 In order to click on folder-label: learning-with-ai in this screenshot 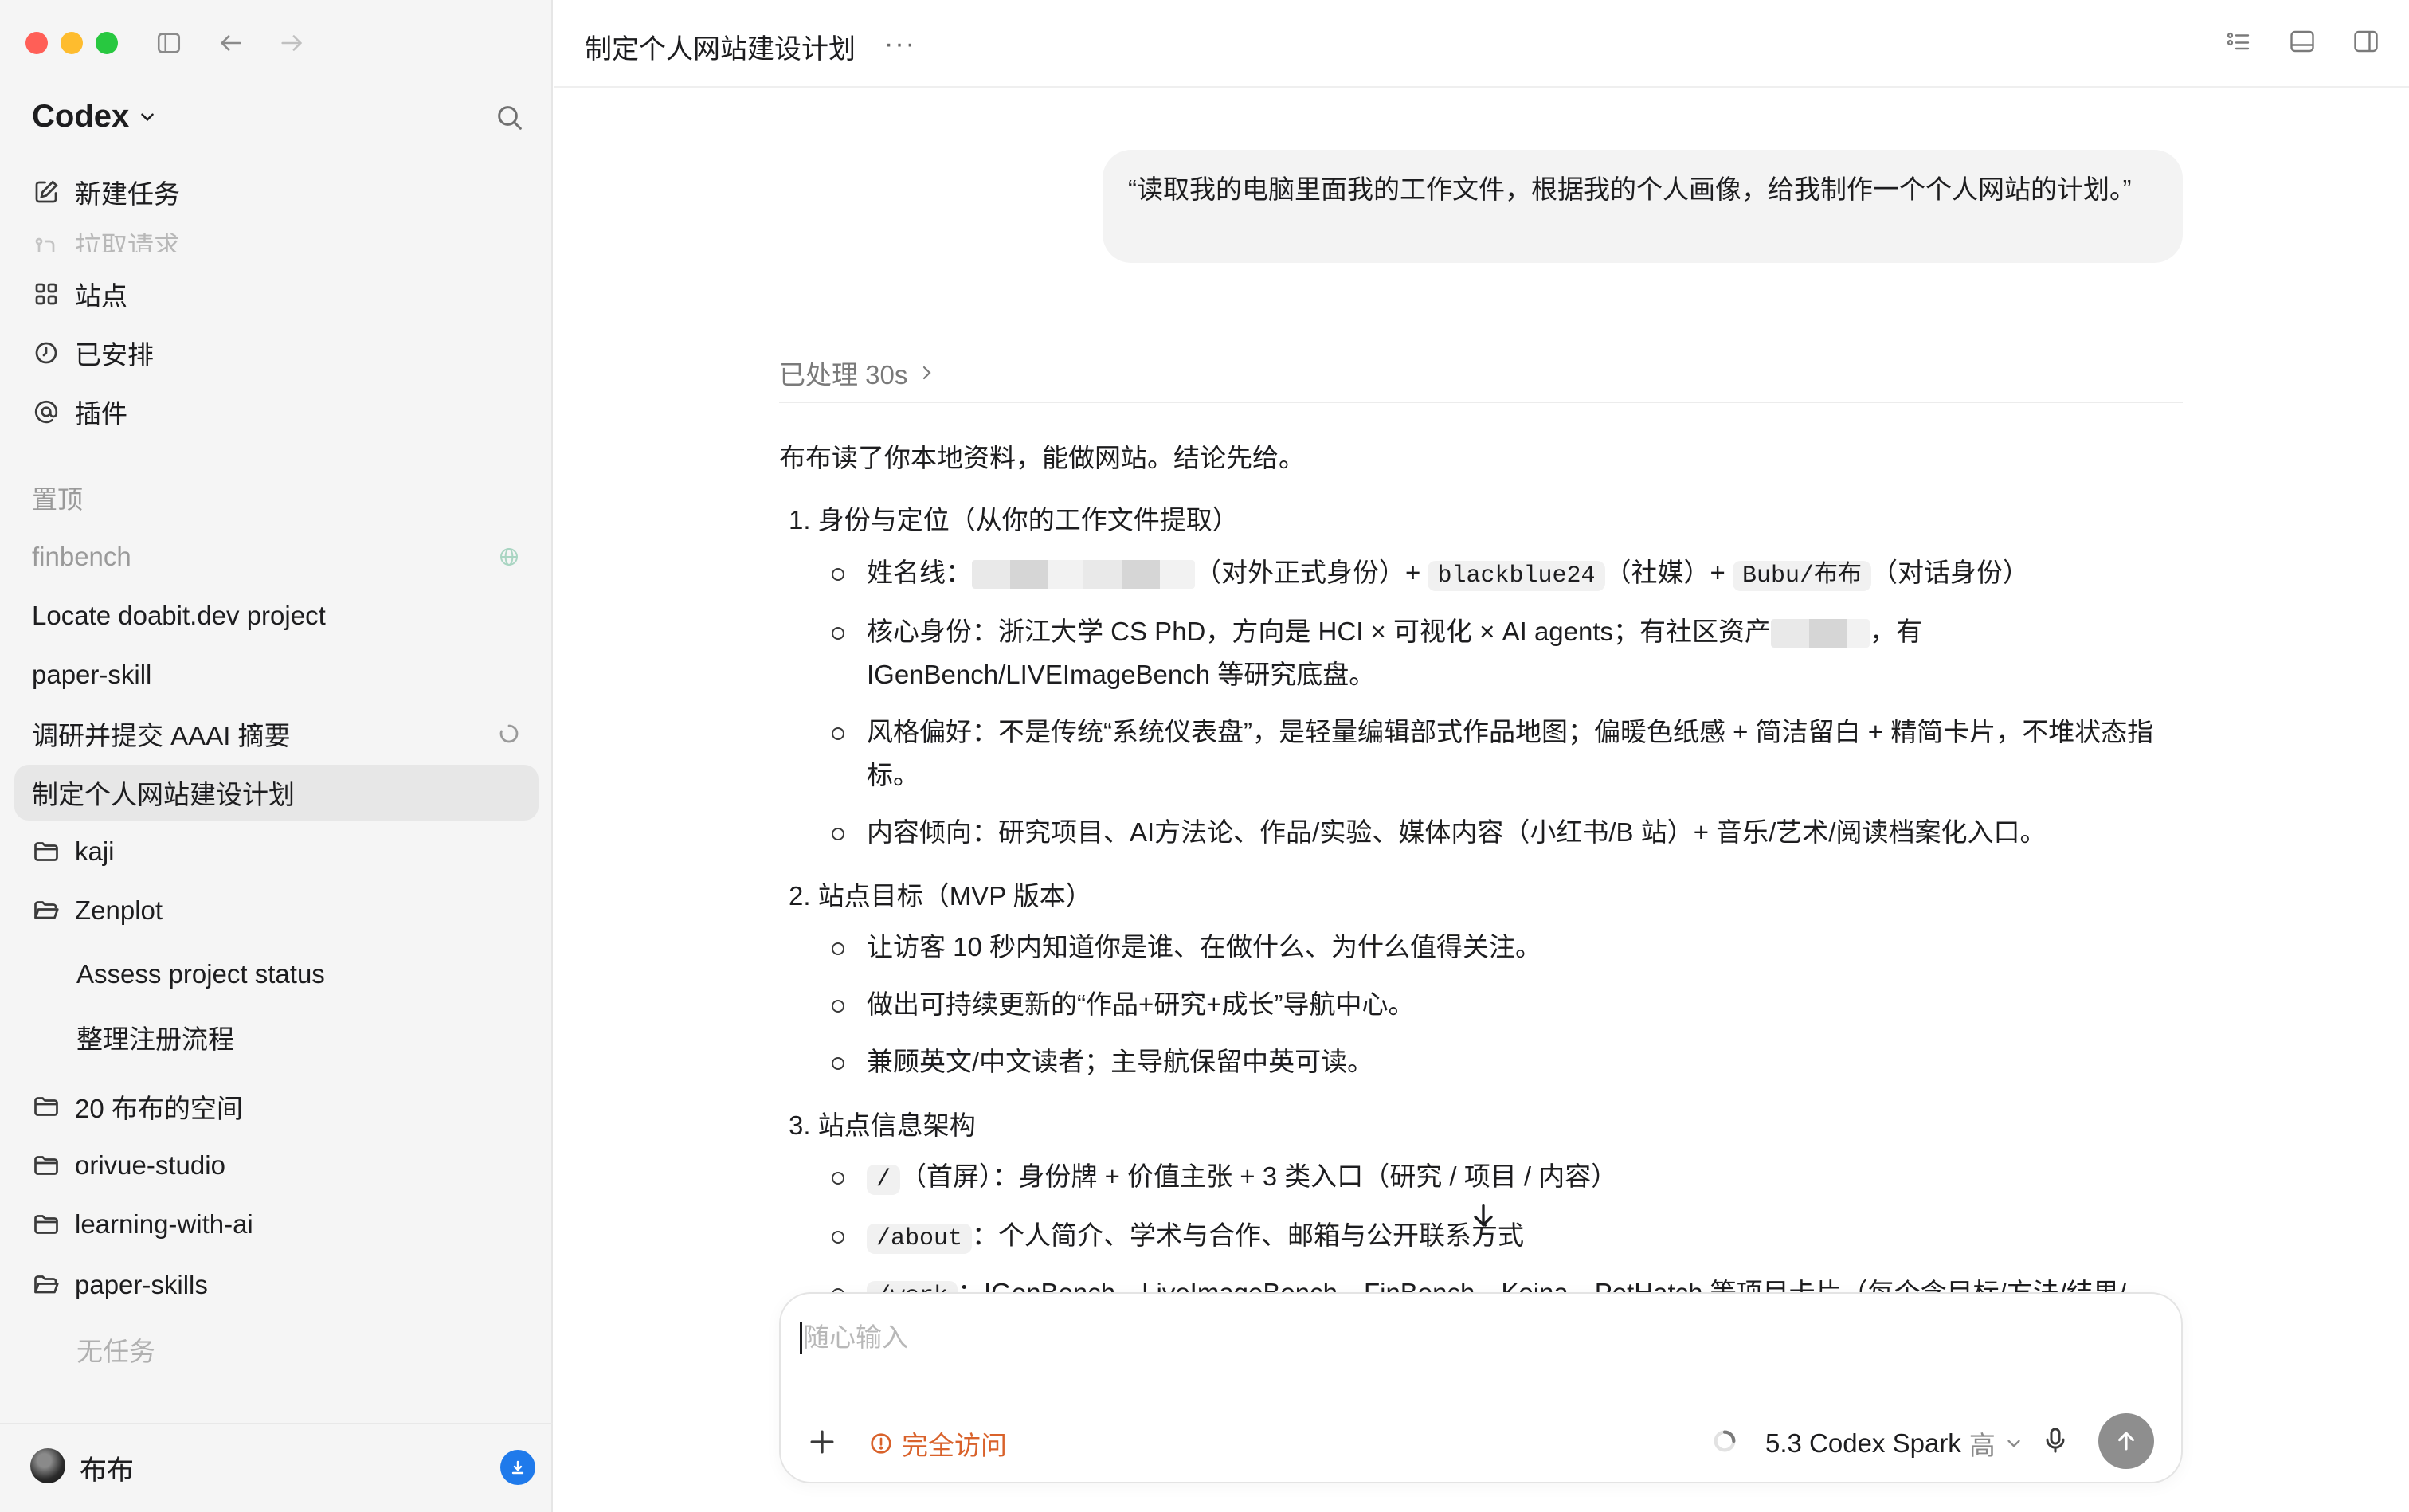, I will do `click(164, 1224)`.